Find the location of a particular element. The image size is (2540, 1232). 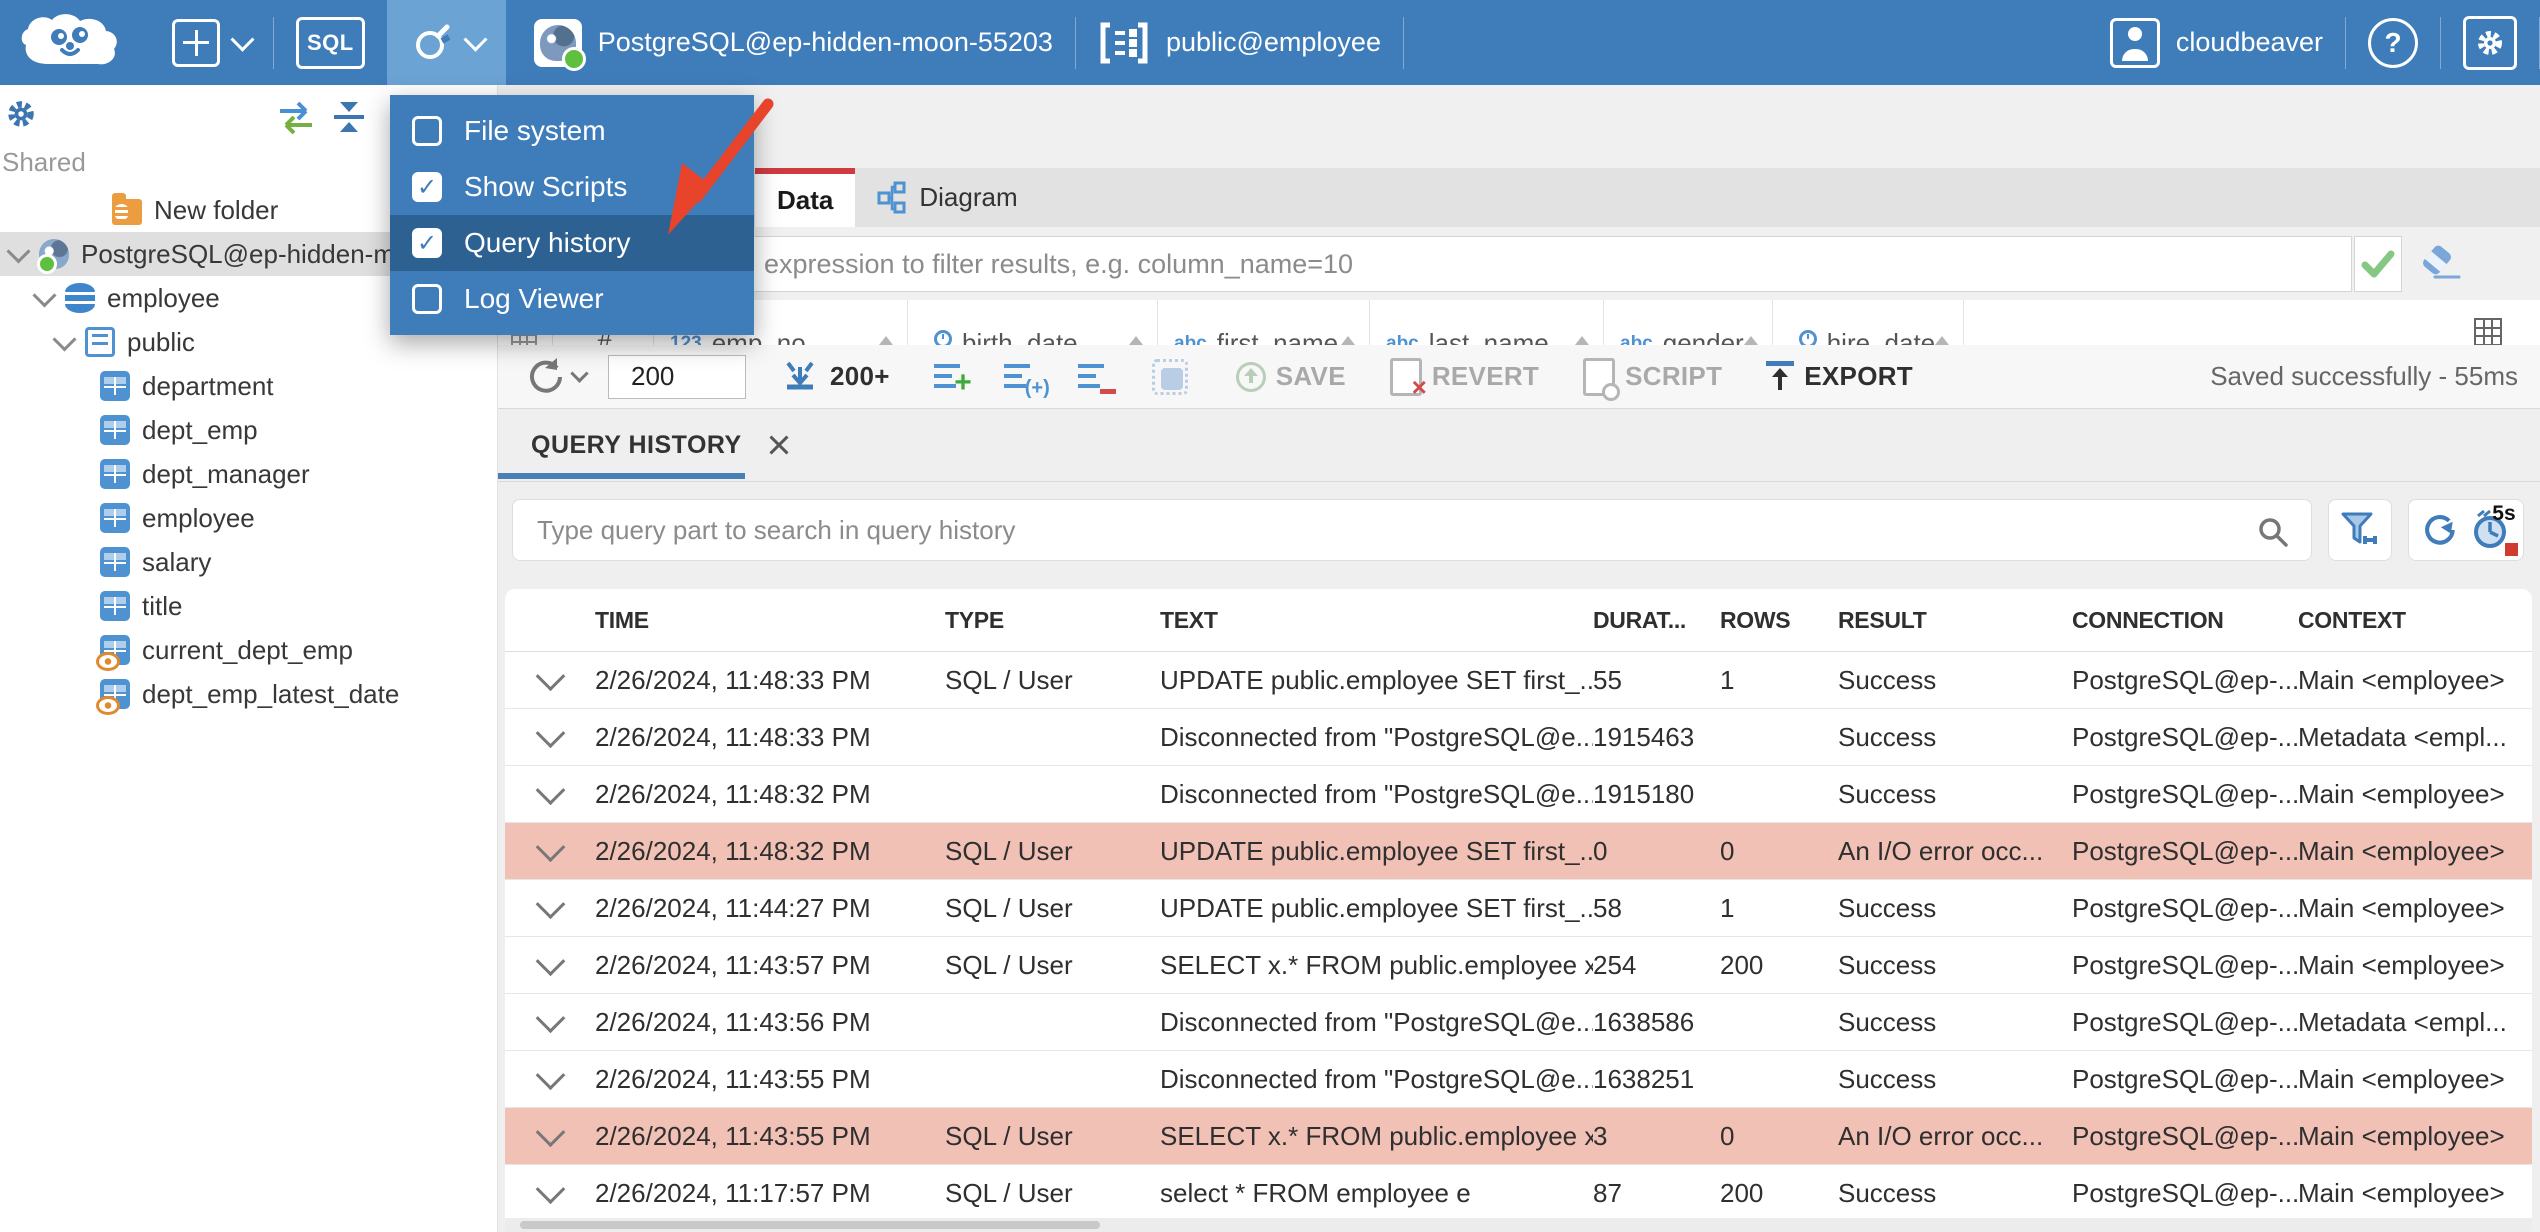

tree-item: salary is located at coordinates (248, 562).